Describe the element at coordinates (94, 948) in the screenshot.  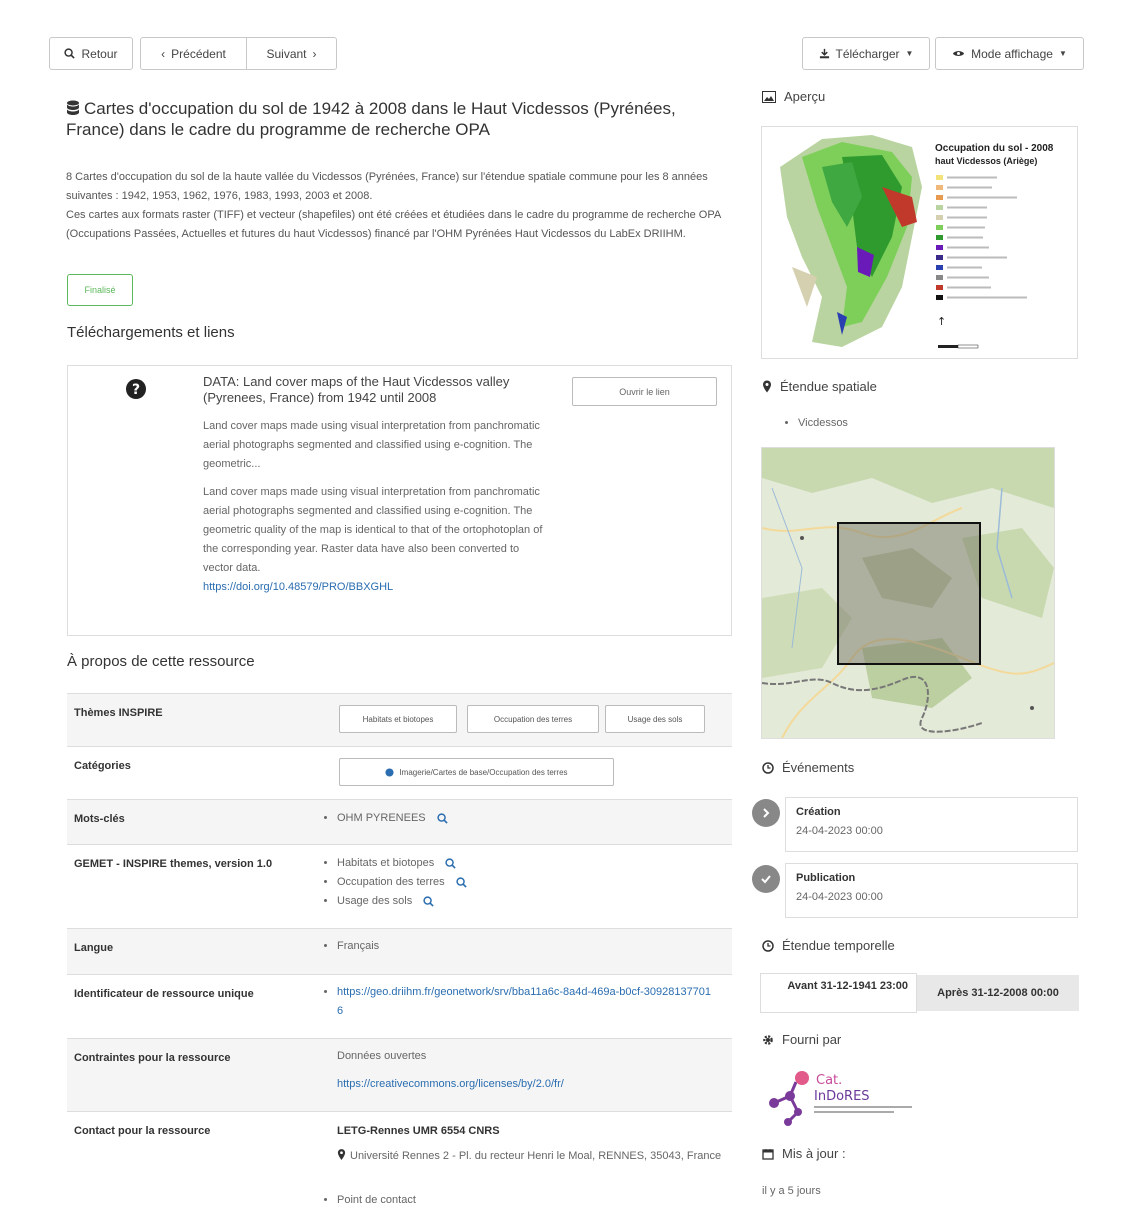
I see `language-label: Langue` at that location.